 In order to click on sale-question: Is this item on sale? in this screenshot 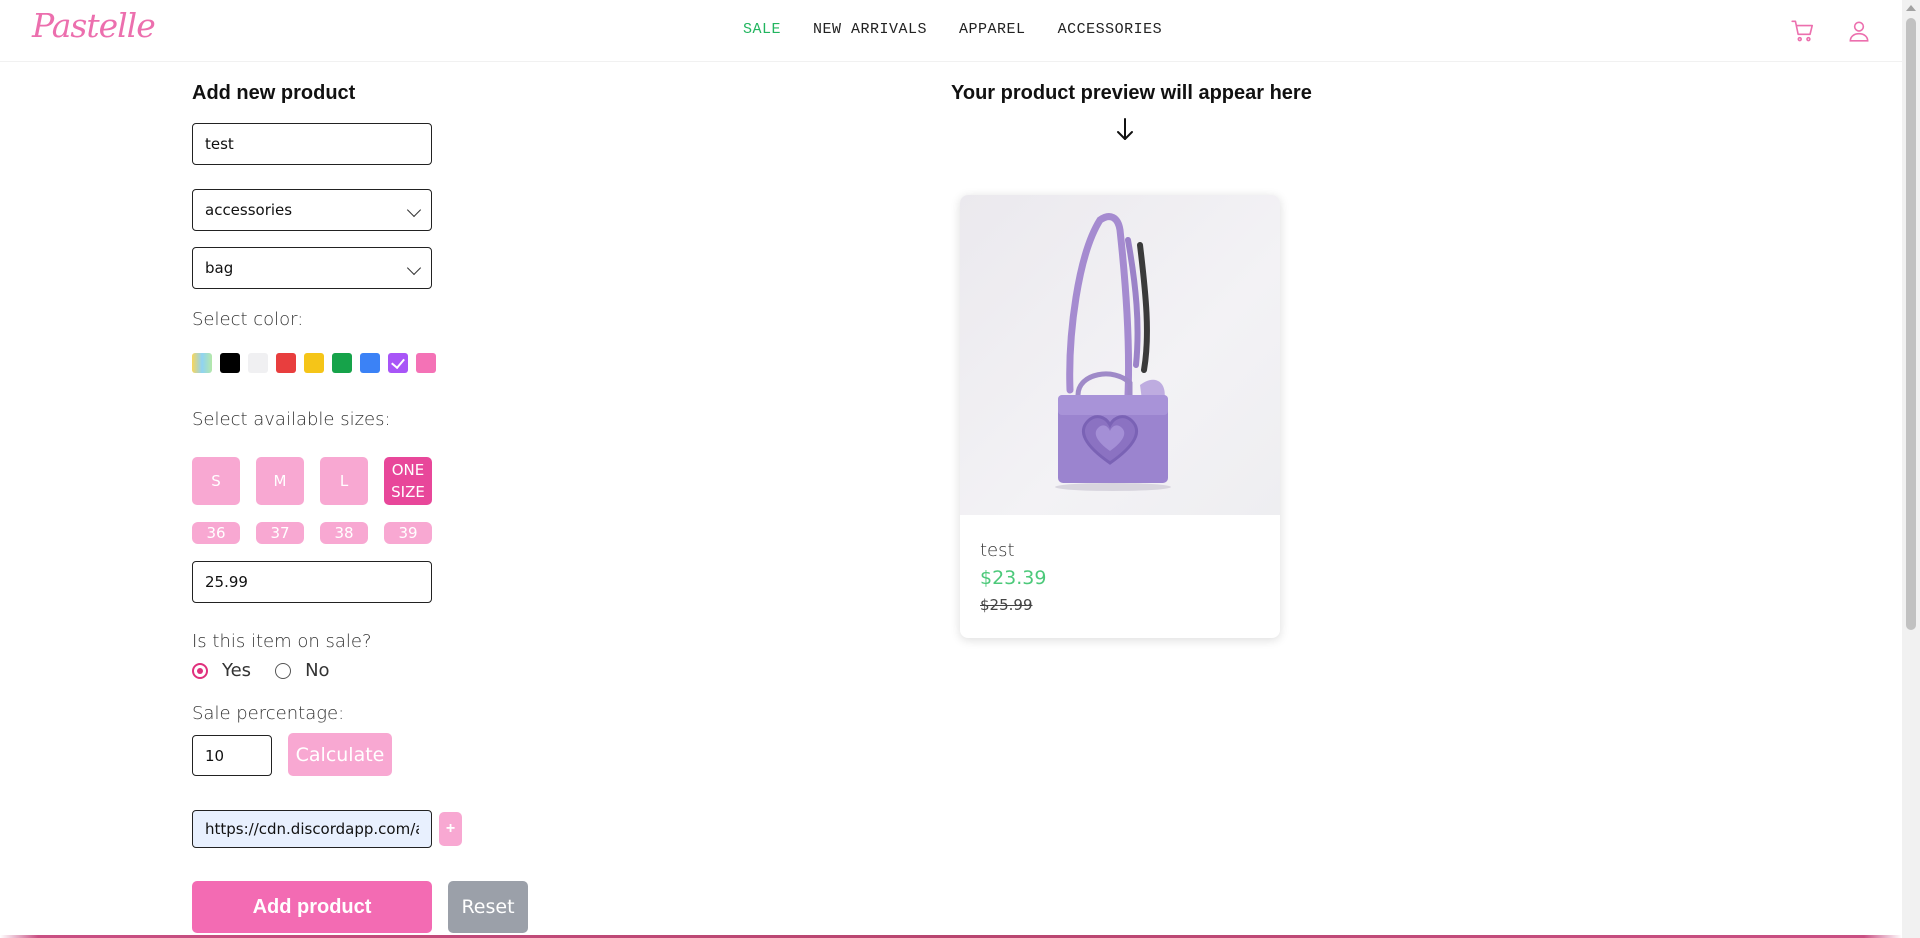, I will do `click(282, 641)`.